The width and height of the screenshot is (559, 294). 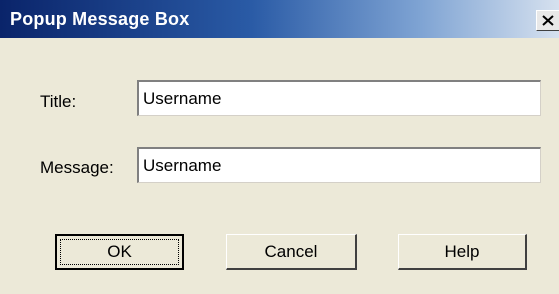 What do you see at coordinates (100, 19) in the screenshot?
I see `window-title: Popup Message Box` at bounding box center [100, 19].